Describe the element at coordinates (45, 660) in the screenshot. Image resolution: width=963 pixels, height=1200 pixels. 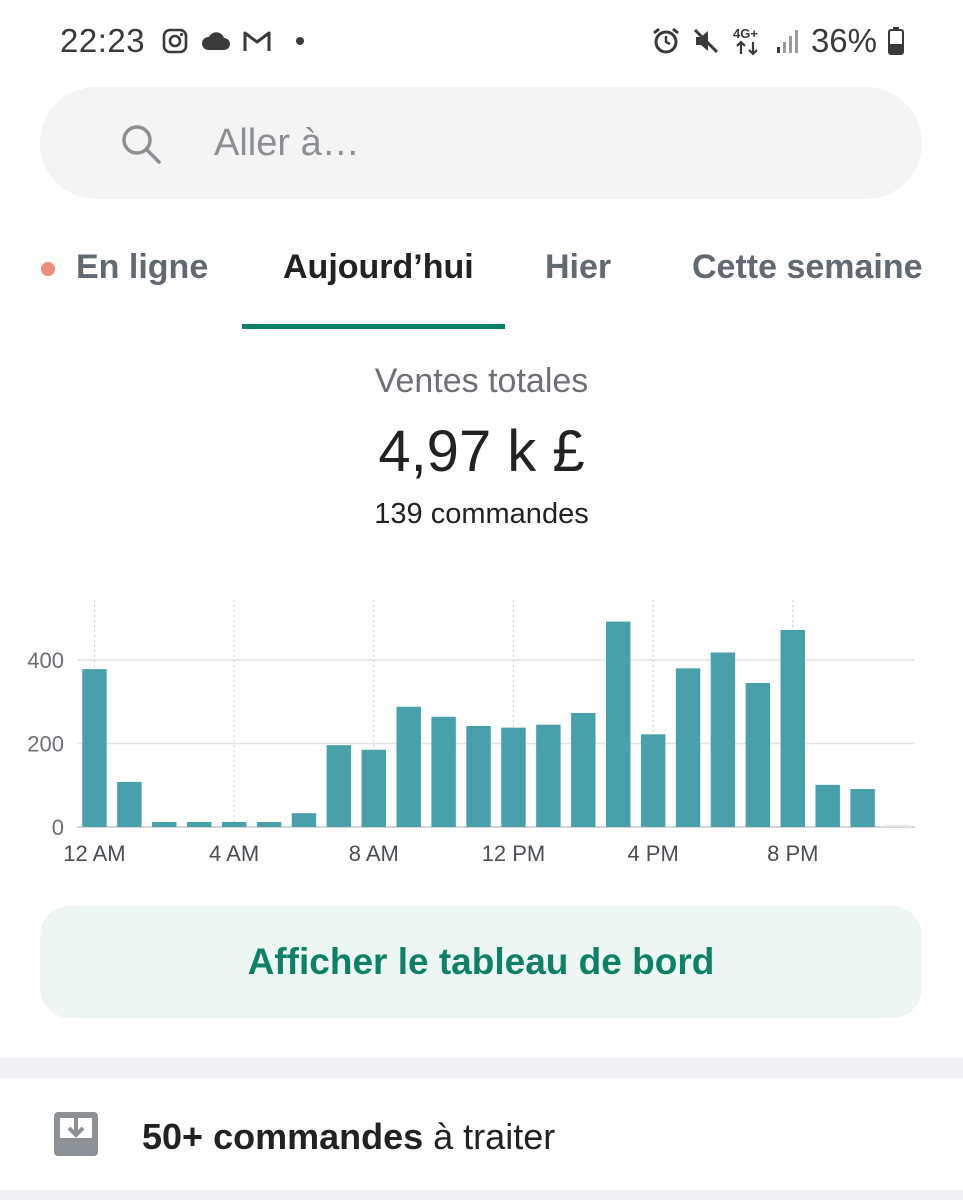
I see `y-tick-label: 400` at that location.